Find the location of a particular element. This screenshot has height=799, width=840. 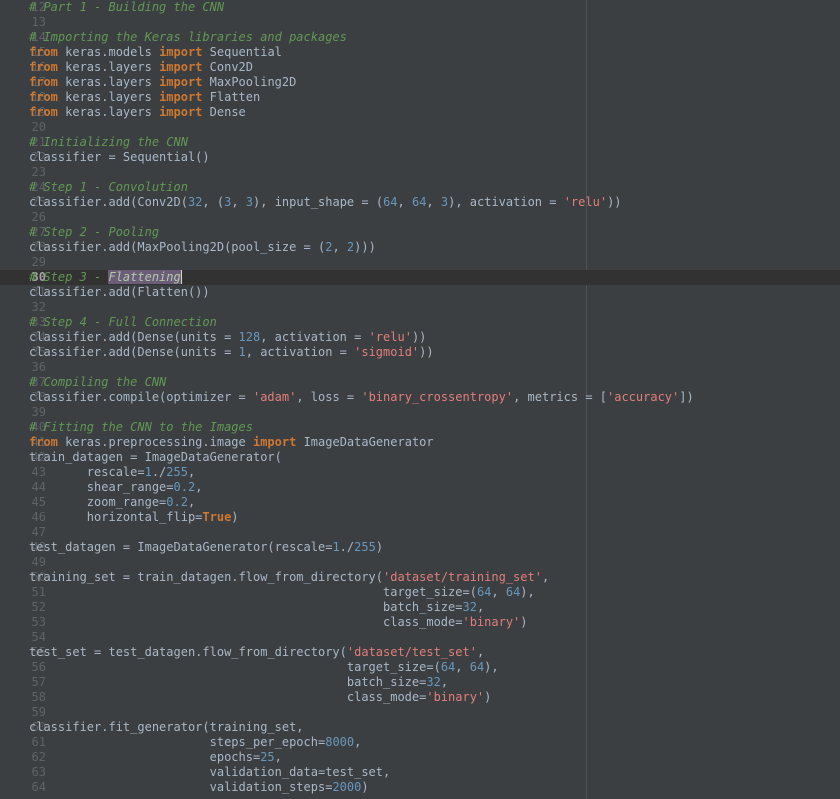

editor-line: 53 class_mode='binary') is located at coordinates (420, 622).